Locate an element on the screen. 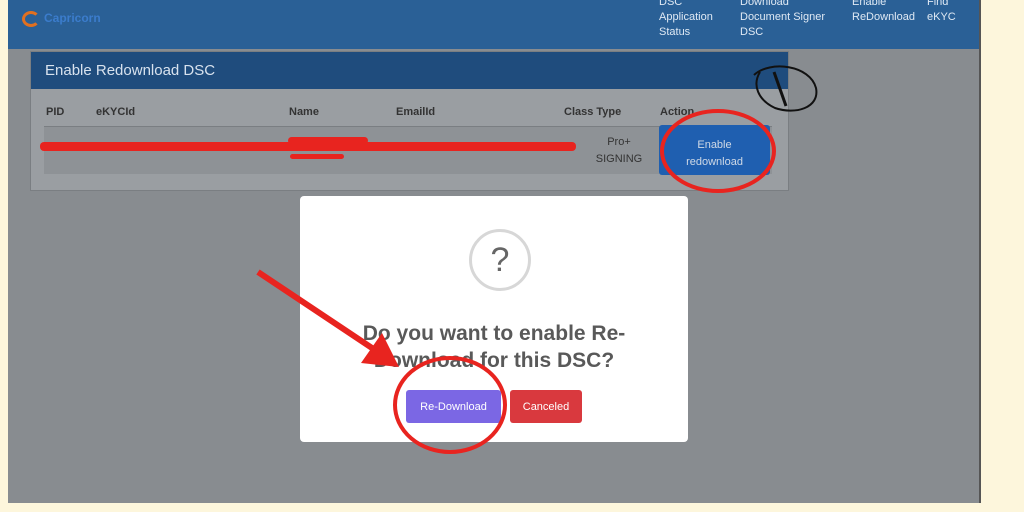  annotation-step-number is located at coordinates (780, 89).